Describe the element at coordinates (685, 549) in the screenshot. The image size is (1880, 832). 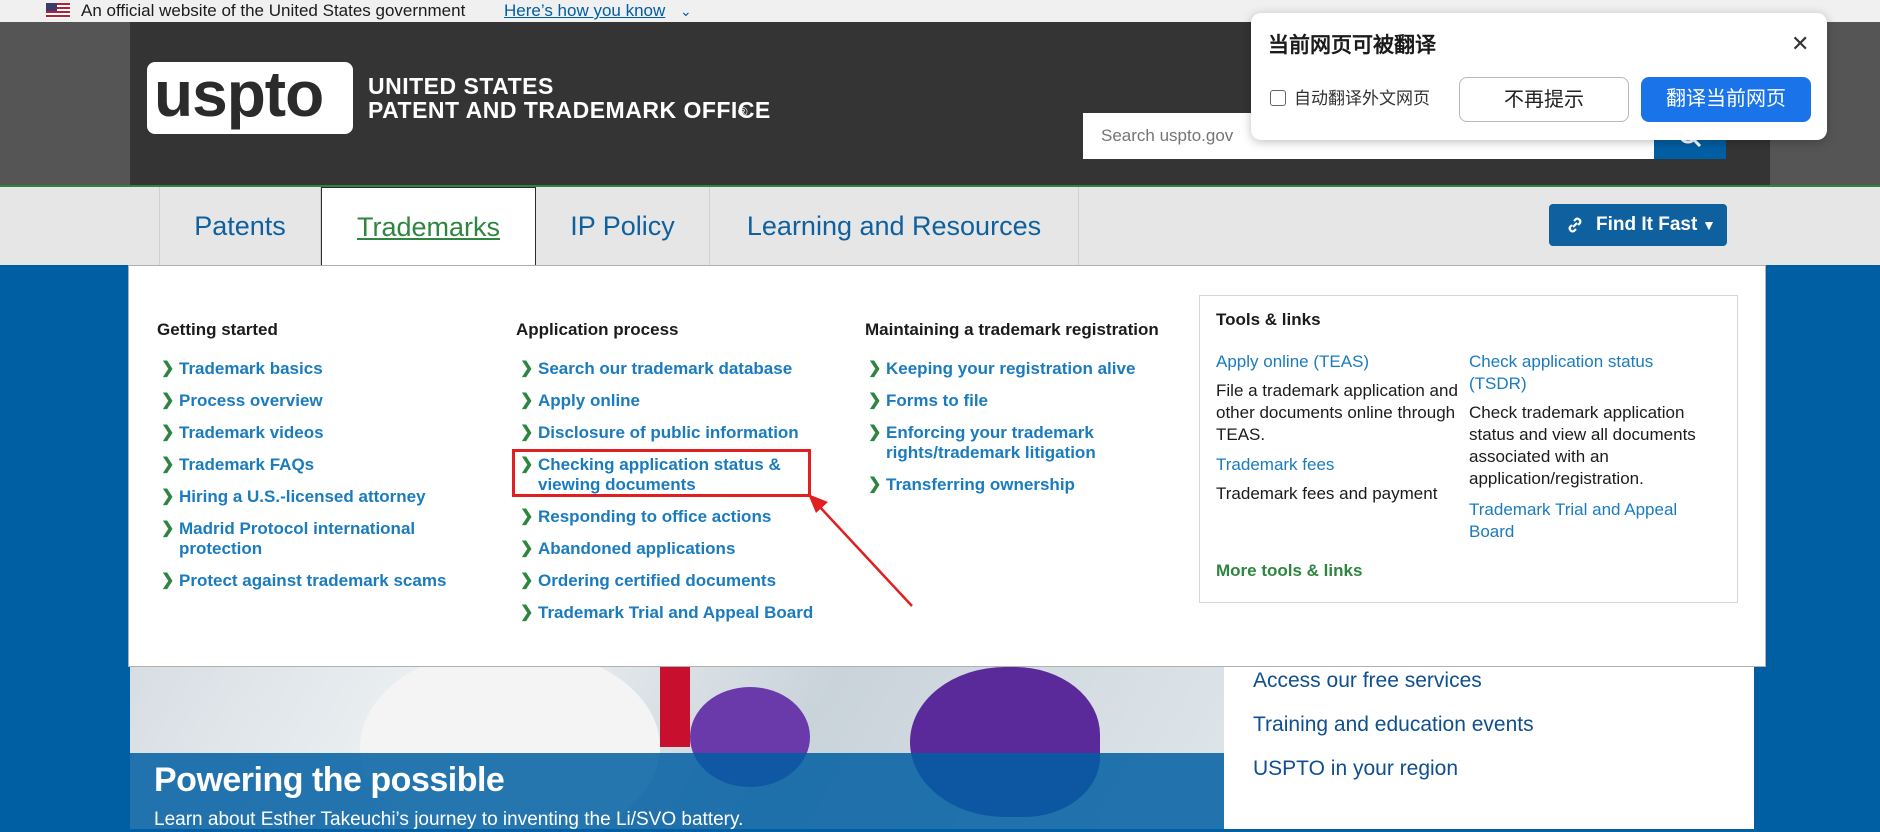
I see `menu-link: ❯ Abandoned applications` at that location.